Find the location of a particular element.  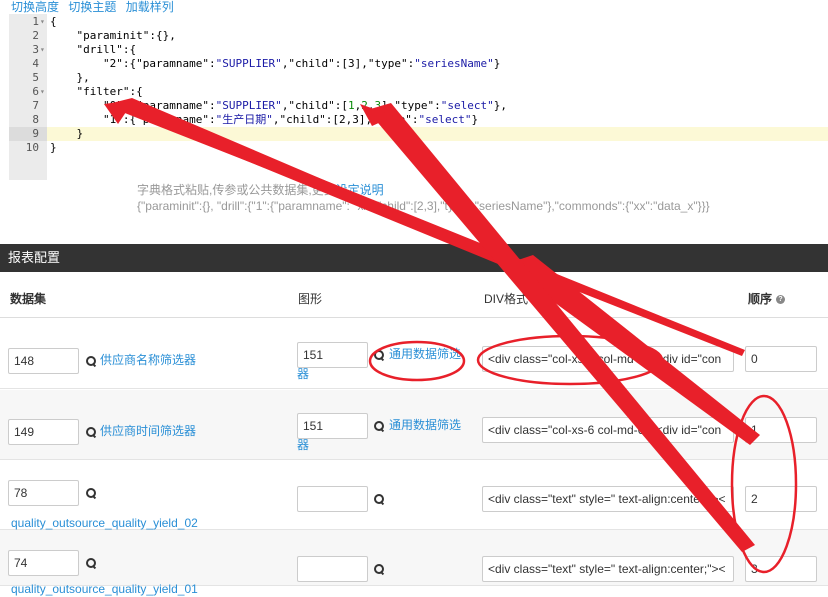

dataset-link: quality_outsource_quality_yield_02 is located at coordinates (104, 523).